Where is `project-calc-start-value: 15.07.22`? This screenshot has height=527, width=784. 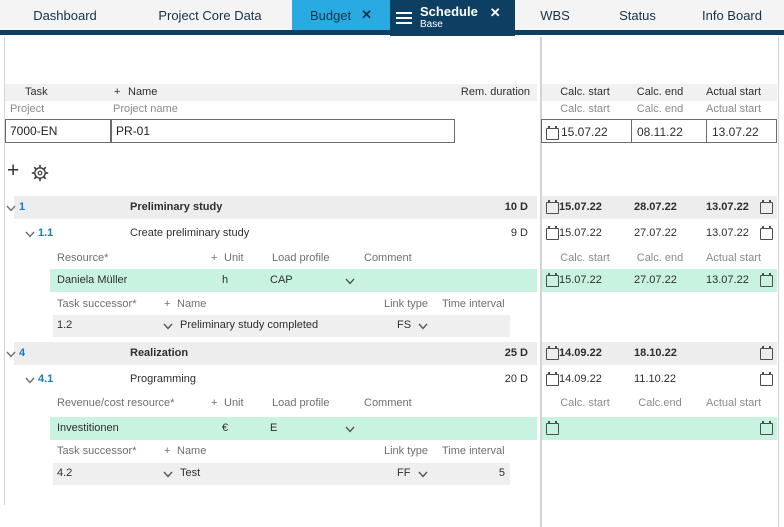
project-calc-start-value: 15.07.22 is located at coordinates (584, 132).